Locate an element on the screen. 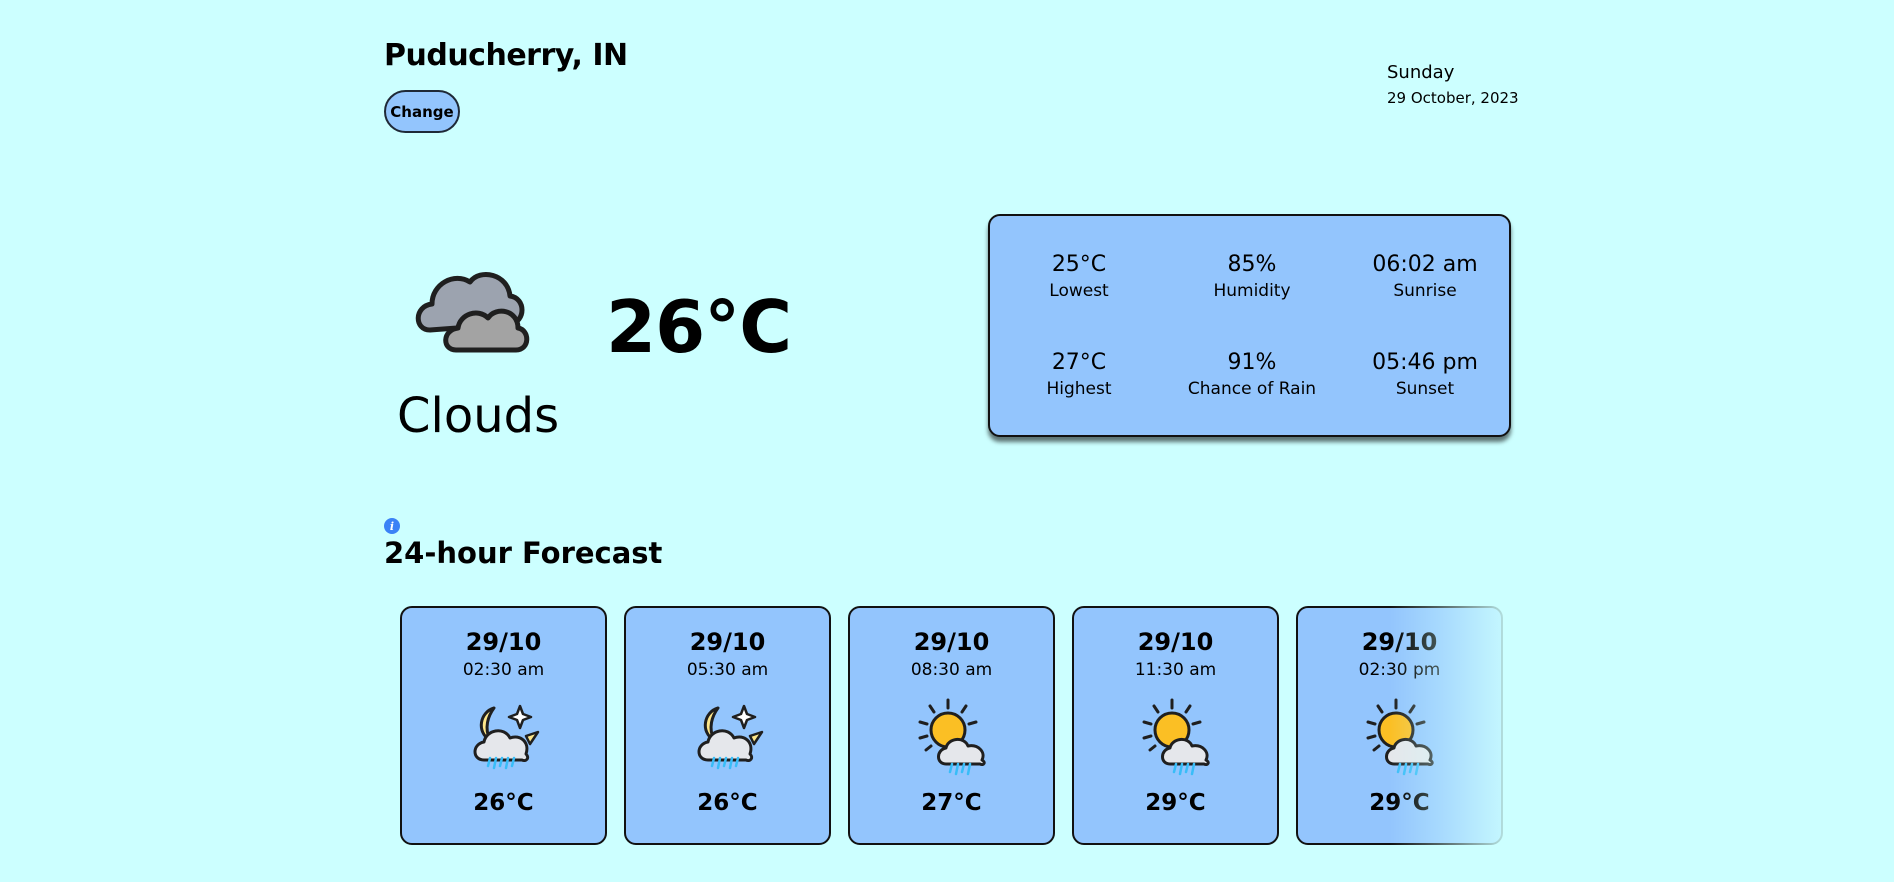 This screenshot has width=1894, height=882. stat-value: 05:46 pm is located at coordinates (1425, 362).